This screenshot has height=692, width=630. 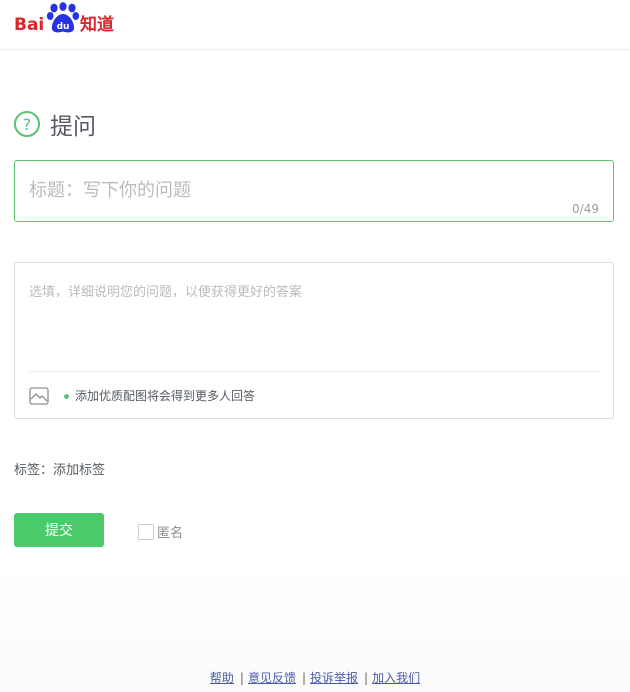 I want to click on anonymous-toggle: 匿名, so click(x=160, y=531).